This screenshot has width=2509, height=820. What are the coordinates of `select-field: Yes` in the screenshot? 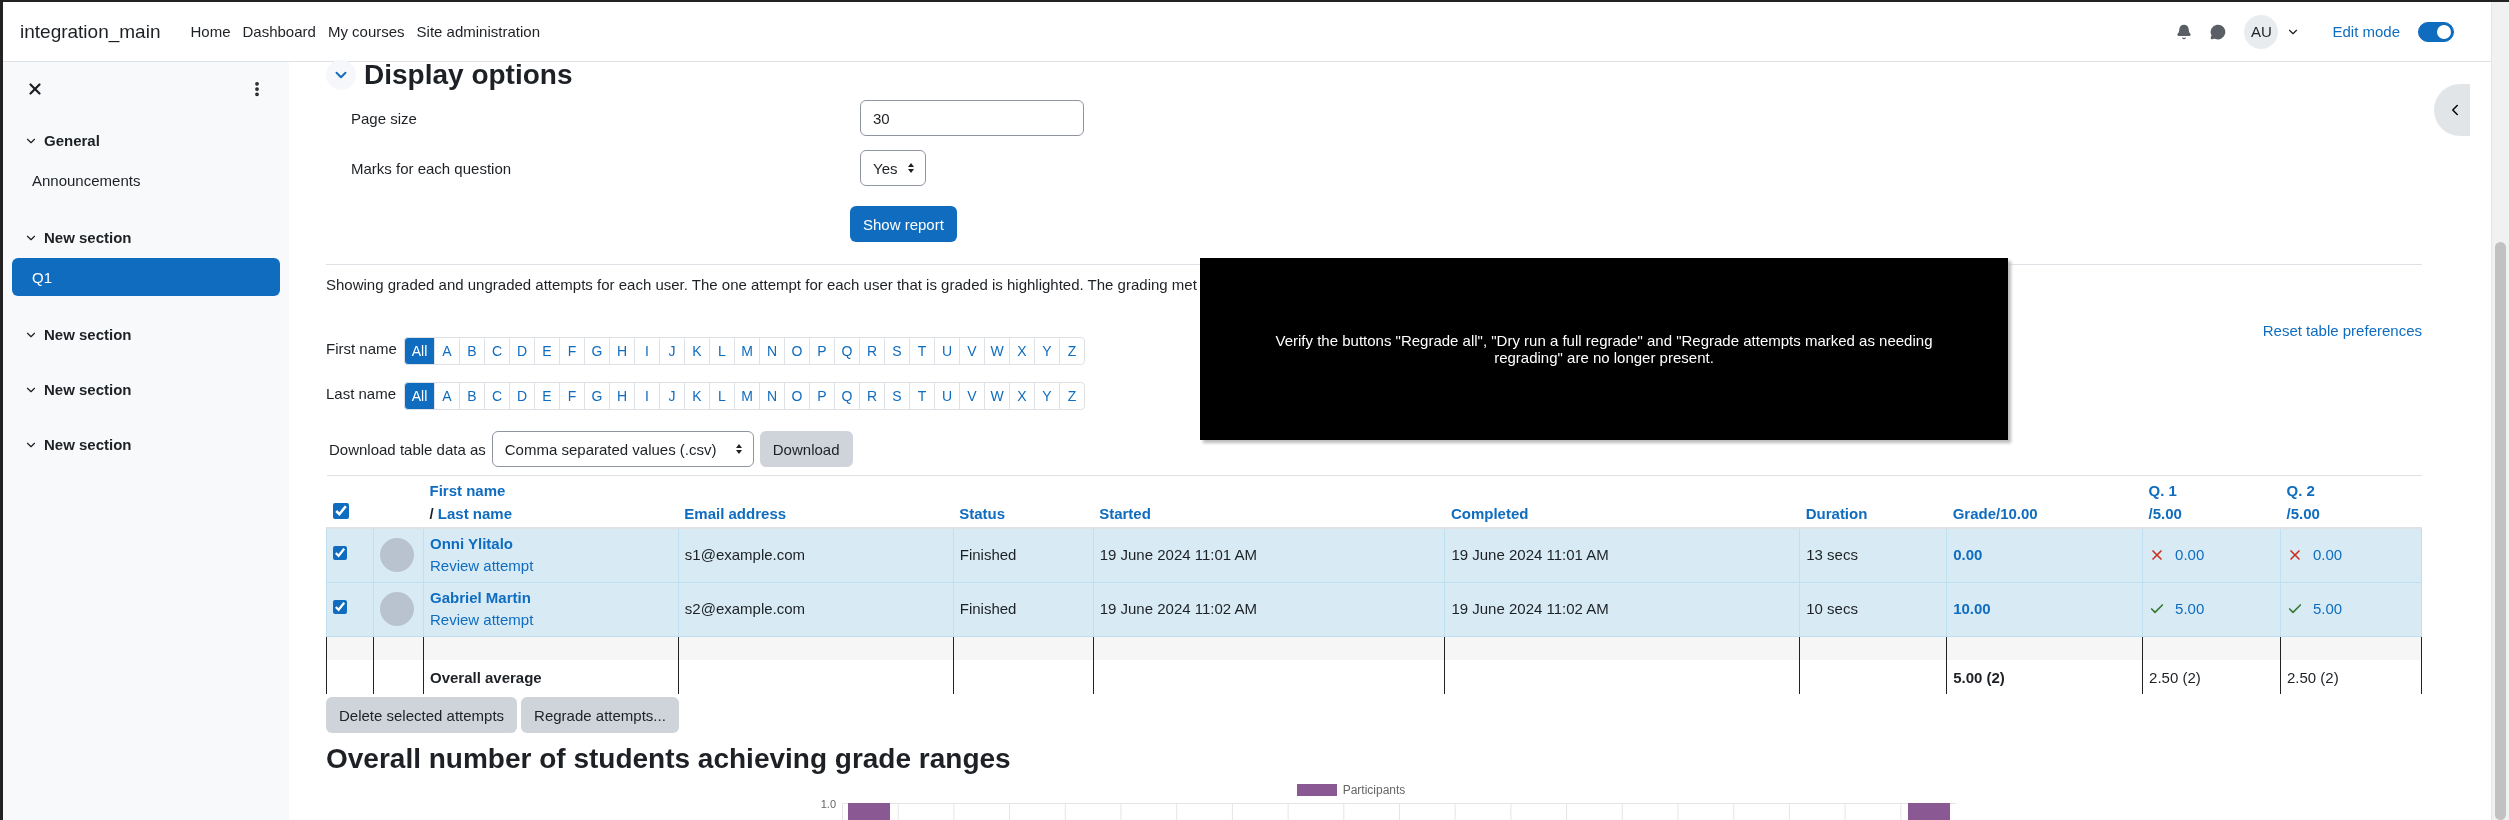 It's located at (893, 168).